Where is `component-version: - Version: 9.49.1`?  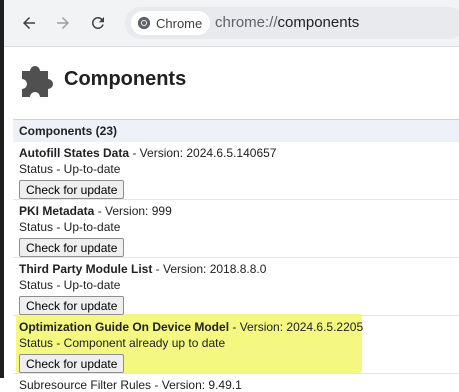
component-version: - Version: 9.49.1 is located at coordinates (196, 385).